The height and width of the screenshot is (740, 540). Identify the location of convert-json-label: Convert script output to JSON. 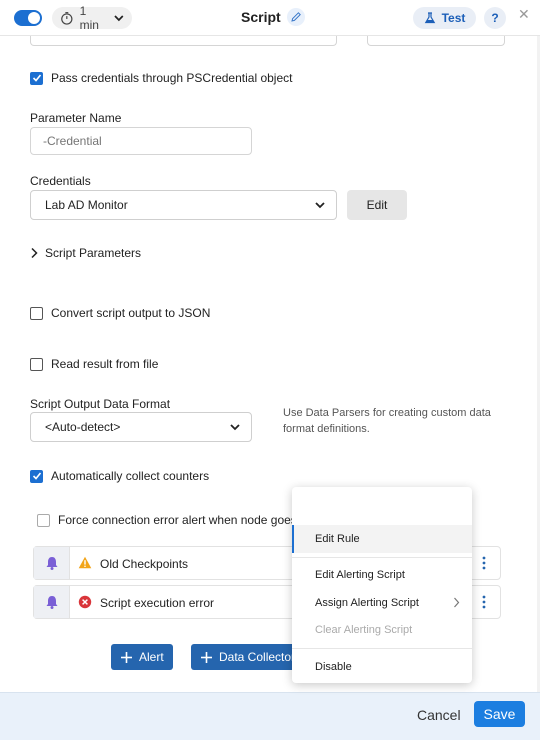
(131, 313).